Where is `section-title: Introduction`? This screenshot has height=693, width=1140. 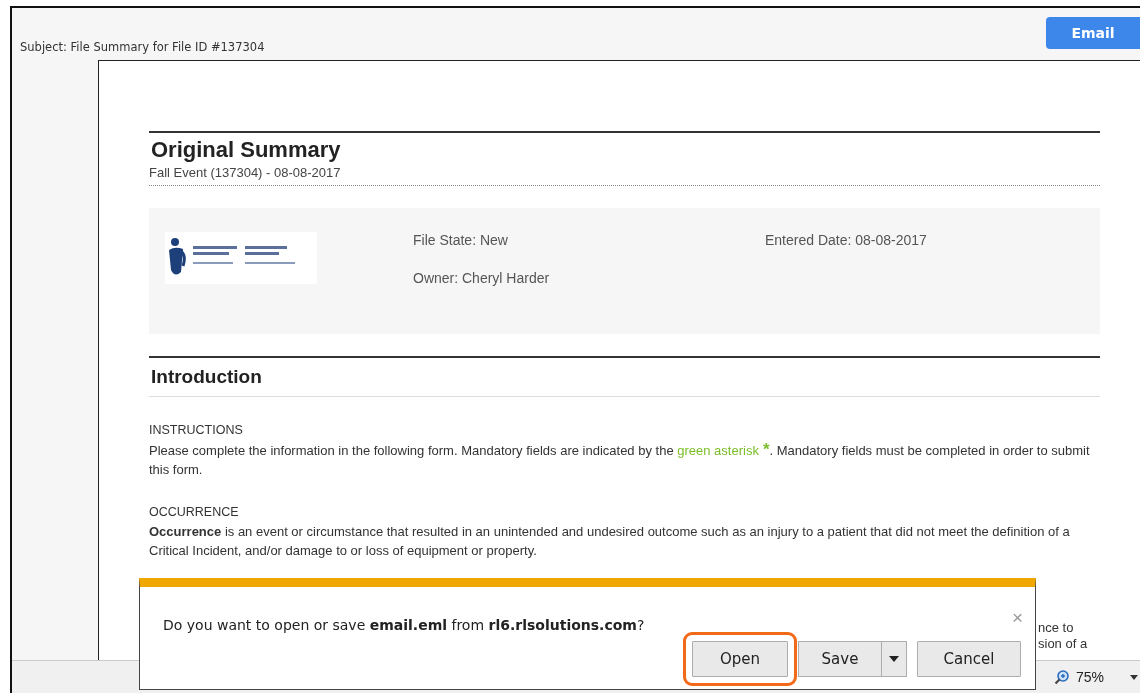 section-title: Introduction is located at coordinates (624, 377).